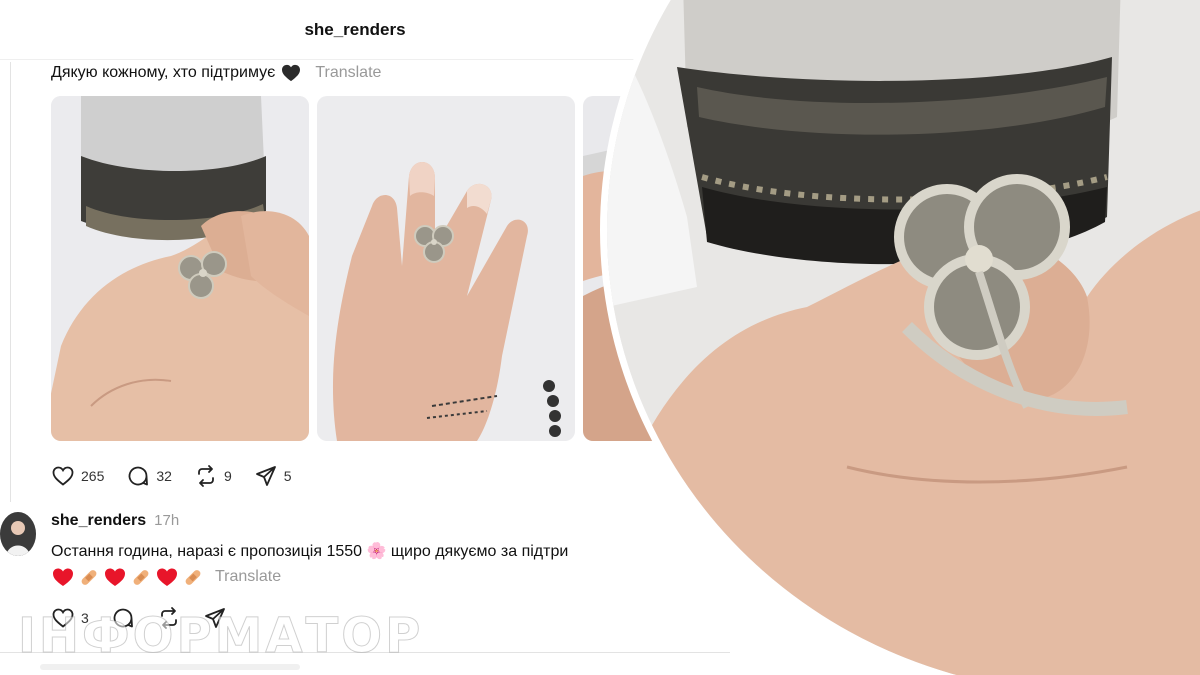 This screenshot has width=1200, height=675. Describe the element at coordinates (348, 73) in the screenshot. I see `translate-link: Translate` at that location.